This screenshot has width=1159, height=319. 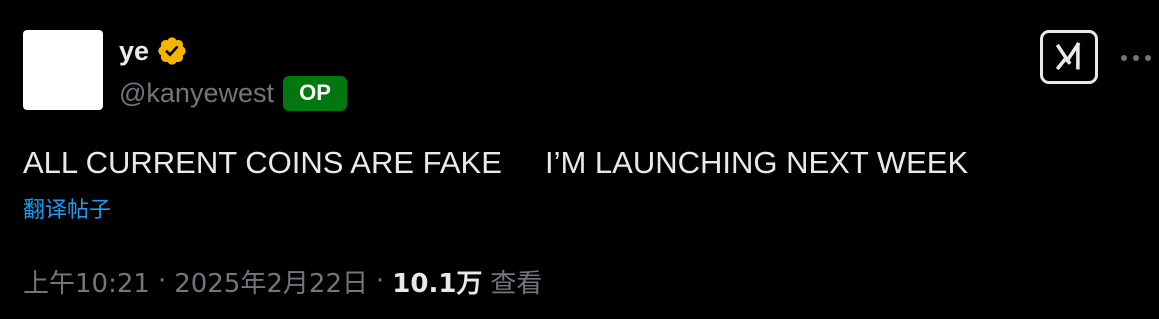 I want to click on author-handle: @kanyewest, so click(x=196, y=93).